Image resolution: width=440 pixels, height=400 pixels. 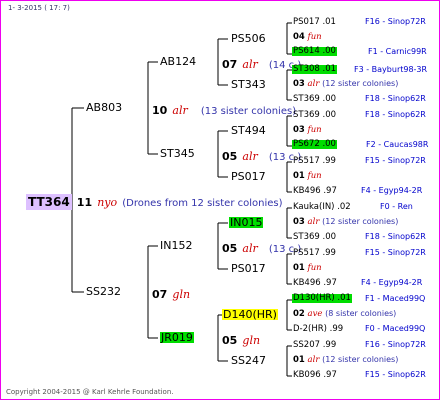 I want to click on leaf-entry: 01 alr (12 sister colonies), so click(x=345, y=360).